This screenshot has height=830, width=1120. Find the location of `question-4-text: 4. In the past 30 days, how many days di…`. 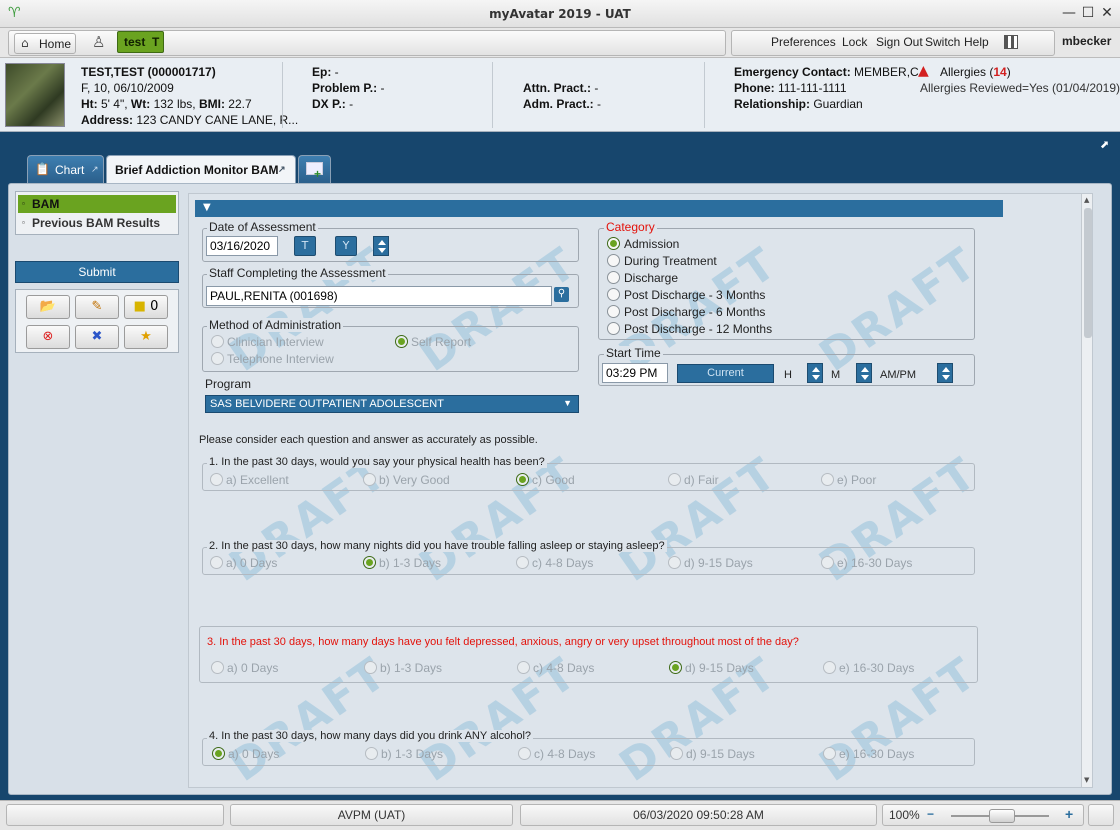

question-4-text: 4. In the past 30 days, how many days di… is located at coordinates (370, 736).